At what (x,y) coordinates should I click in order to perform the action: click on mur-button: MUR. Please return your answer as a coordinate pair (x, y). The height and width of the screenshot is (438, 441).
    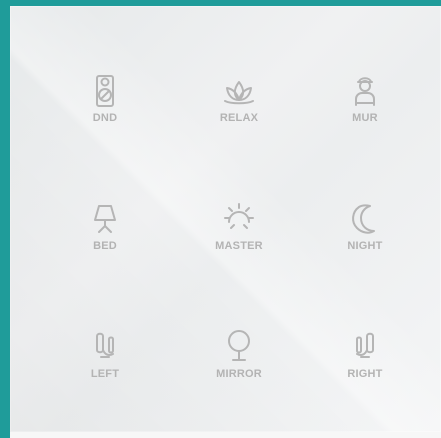
    Looking at the image, I should click on (365, 116).